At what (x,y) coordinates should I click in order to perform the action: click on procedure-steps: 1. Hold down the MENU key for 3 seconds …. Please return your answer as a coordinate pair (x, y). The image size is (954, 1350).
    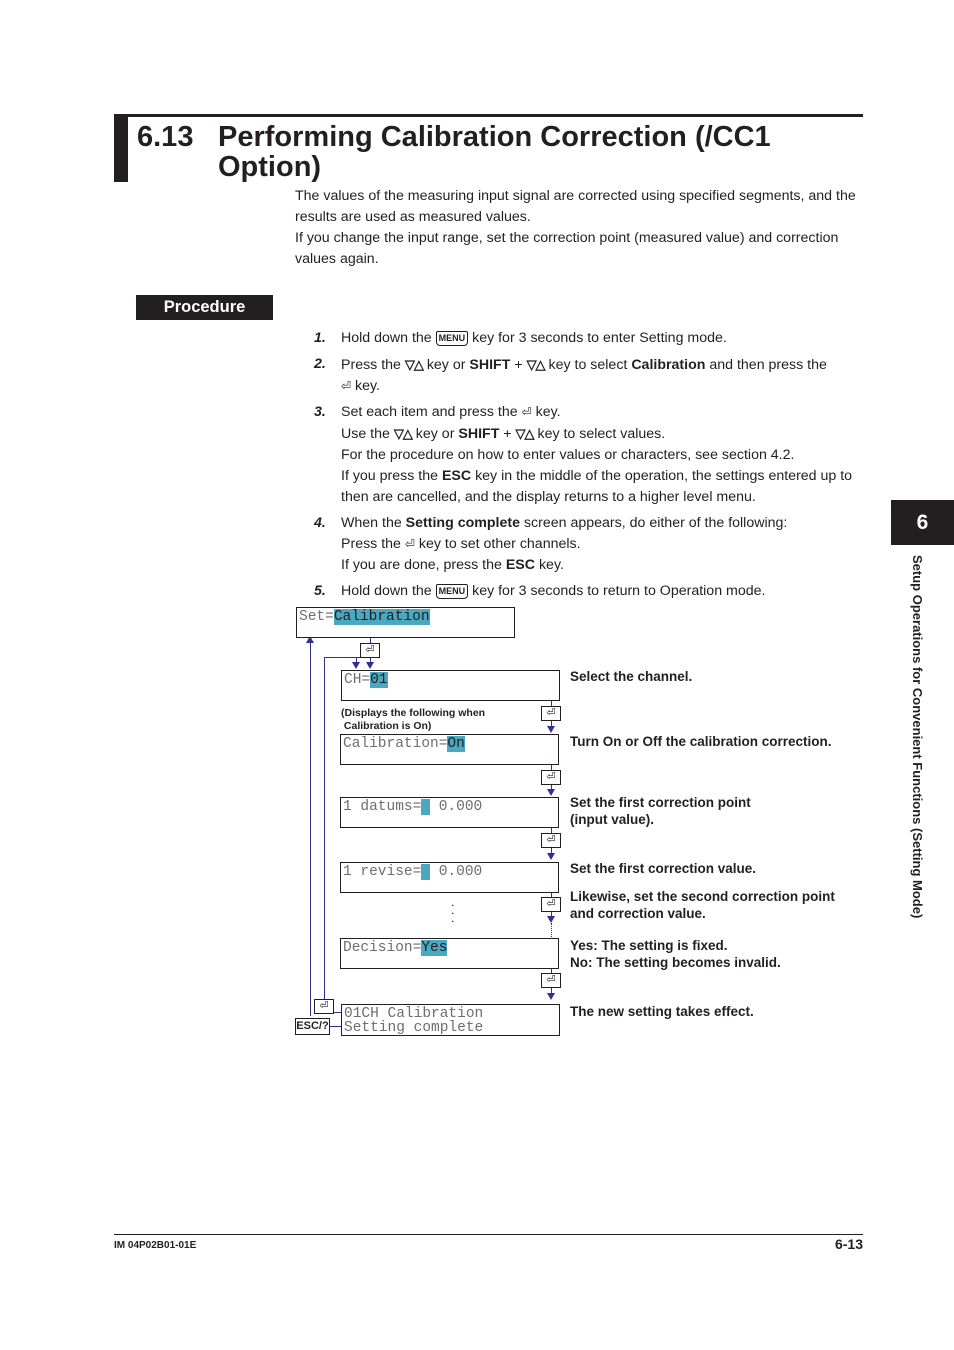
    Looking at the image, I should click on (594, 467).